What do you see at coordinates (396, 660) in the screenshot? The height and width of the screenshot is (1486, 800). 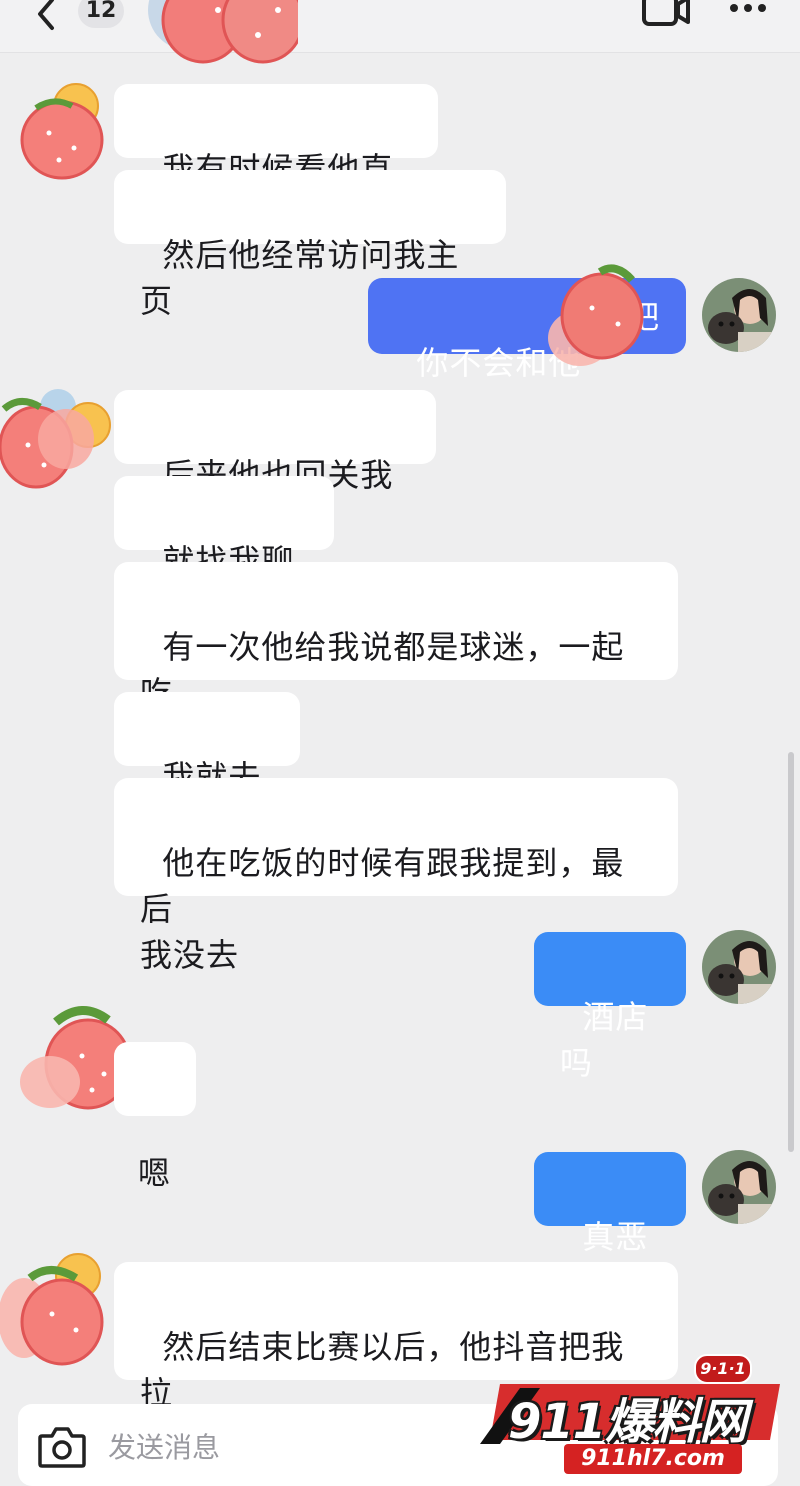 I see `message-bubble: 有一次他给我说都是球迷，一起吃 个饭吧` at bounding box center [396, 660].